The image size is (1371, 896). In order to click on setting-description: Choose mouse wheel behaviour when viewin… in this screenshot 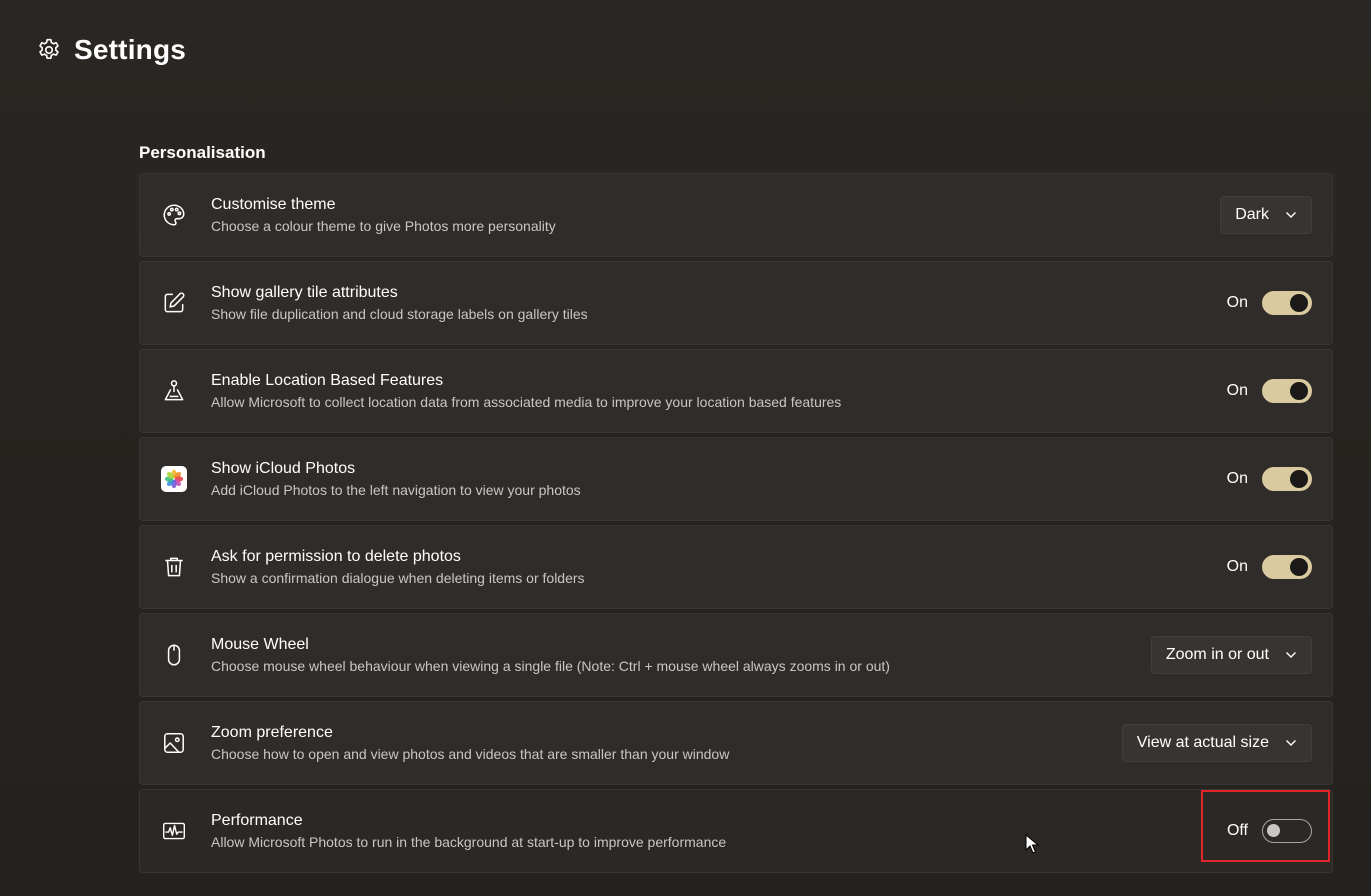, I will do `click(550, 666)`.